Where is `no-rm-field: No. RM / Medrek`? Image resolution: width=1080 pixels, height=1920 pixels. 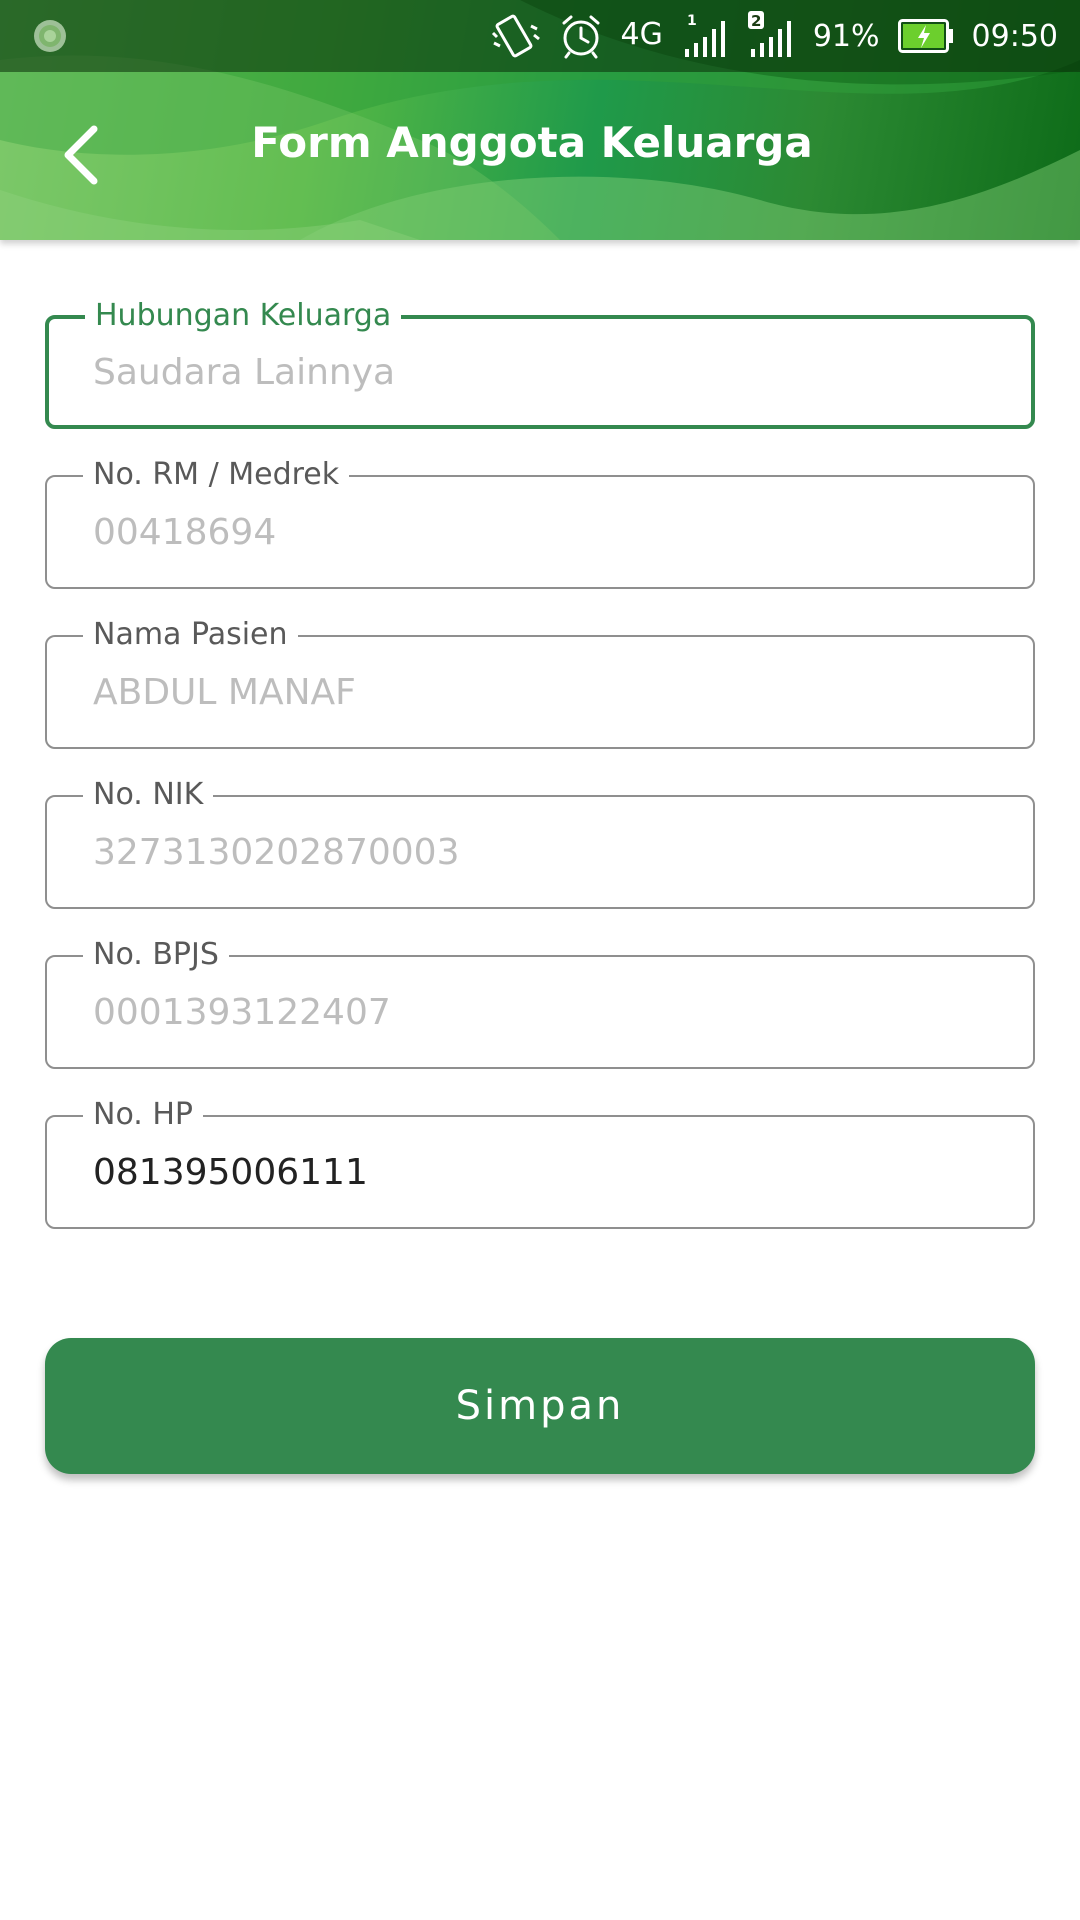
no-rm-field: No. RM / Medrek is located at coordinates (540, 523).